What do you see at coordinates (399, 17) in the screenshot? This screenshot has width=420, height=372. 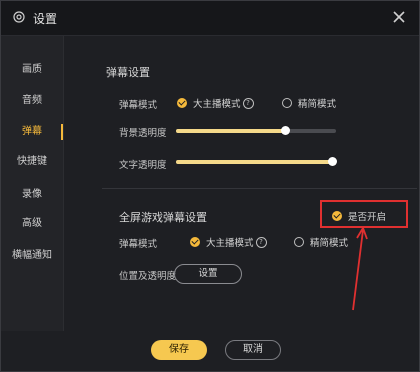 I see `close-icon` at bounding box center [399, 17].